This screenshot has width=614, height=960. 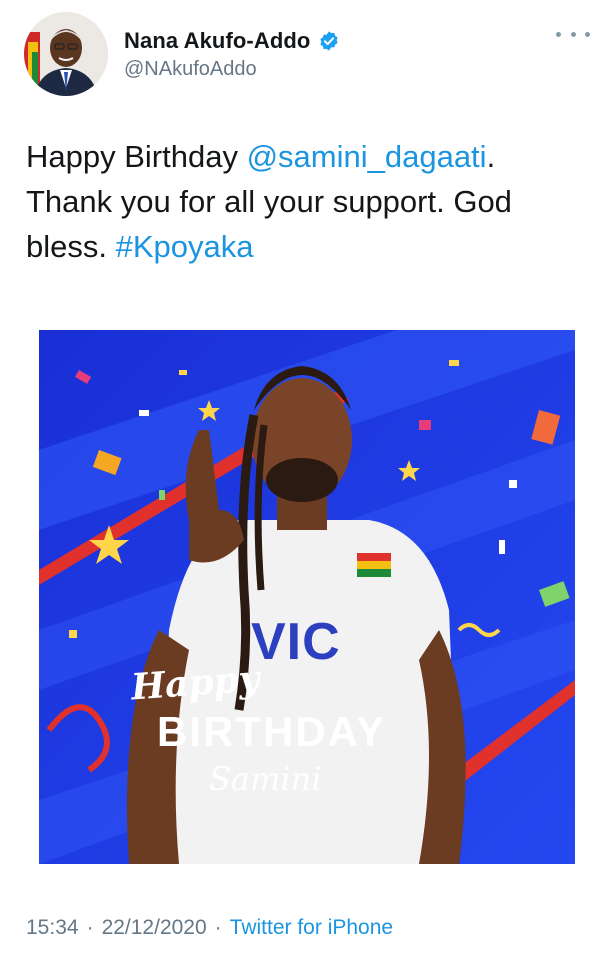 What do you see at coordinates (217, 41) in the screenshot?
I see `display-name: Nana Akufo-Addo` at bounding box center [217, 41].